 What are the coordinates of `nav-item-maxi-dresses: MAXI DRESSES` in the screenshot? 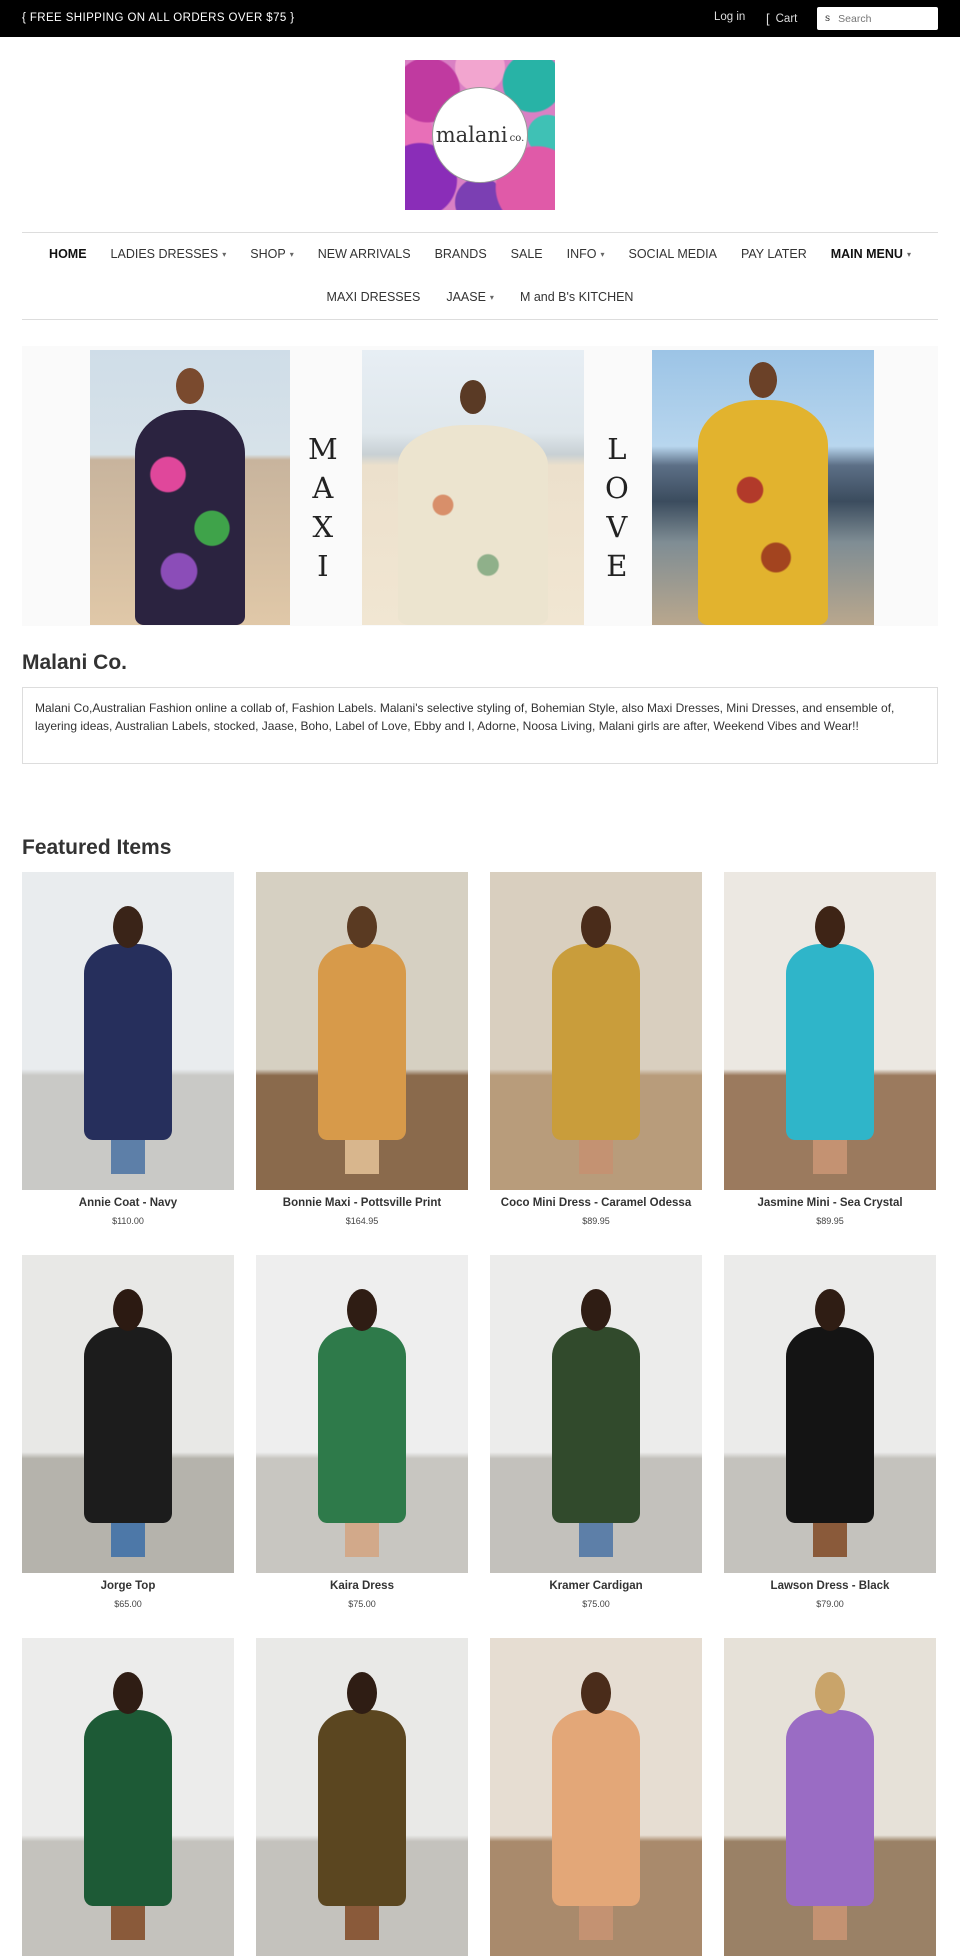 It's located at (374, 297).